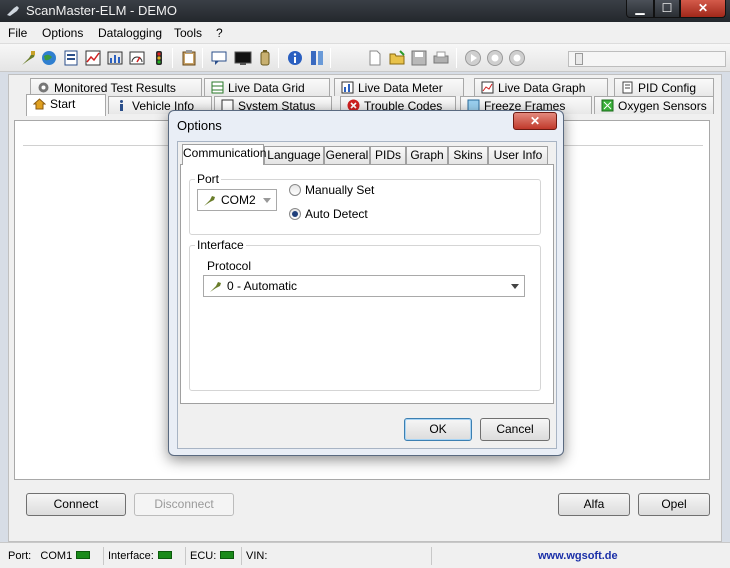 Image resolution: width=730 pixels, height=568 pixels. I want to click on port-status-led, so click(83, 555).